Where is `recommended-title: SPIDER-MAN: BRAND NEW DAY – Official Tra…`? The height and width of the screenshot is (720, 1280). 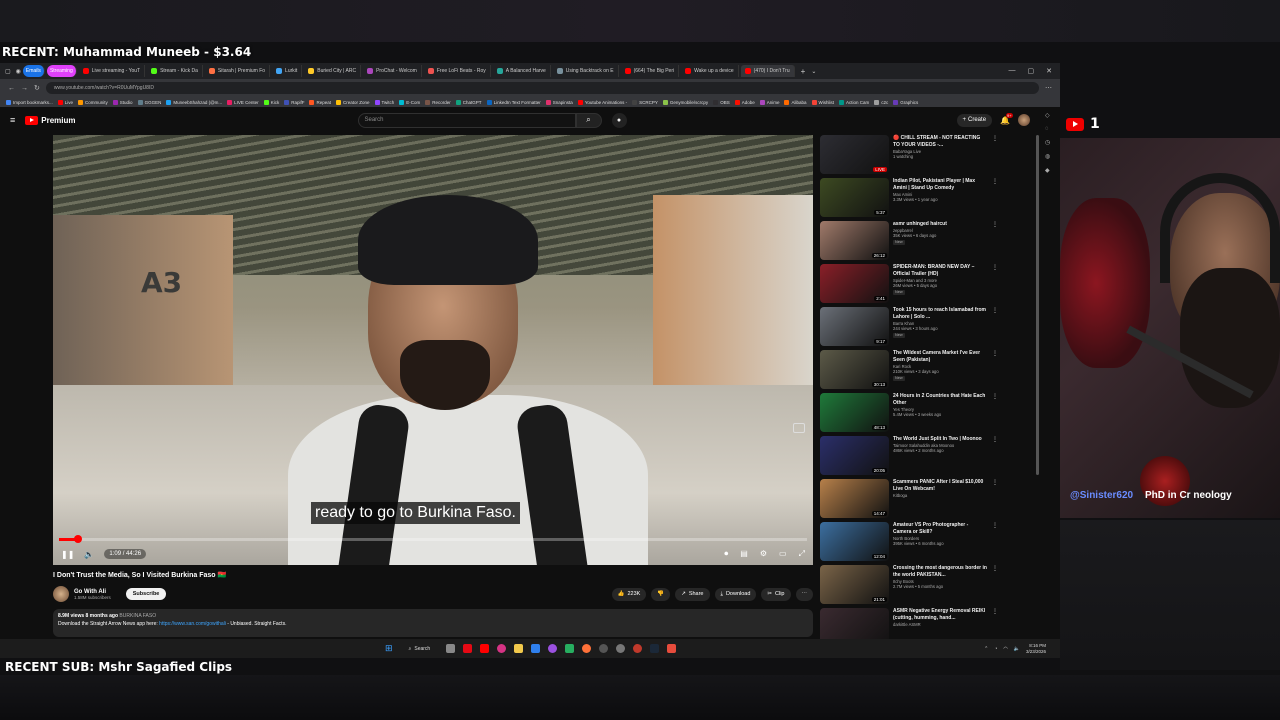 recommended-title: SPIDER-MAN: BRAND NEW DAY – Official Tra… is located at coordinates (940, 271).